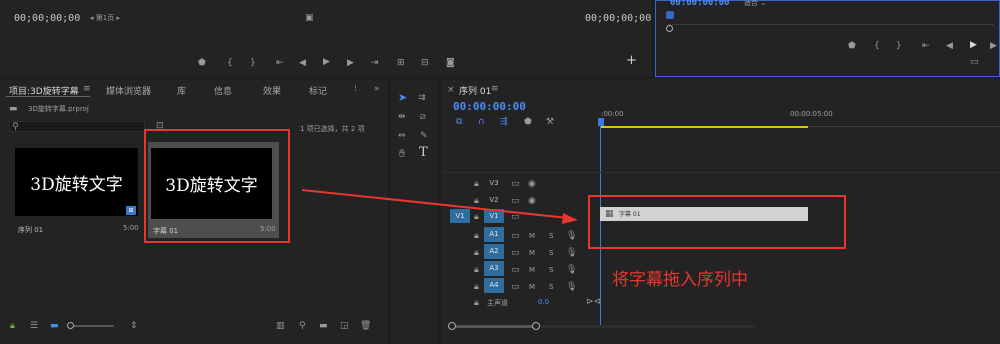  Describe the element at coordinates (435, 204) in the screenshot. I see `drag-arrow-line` at that location.